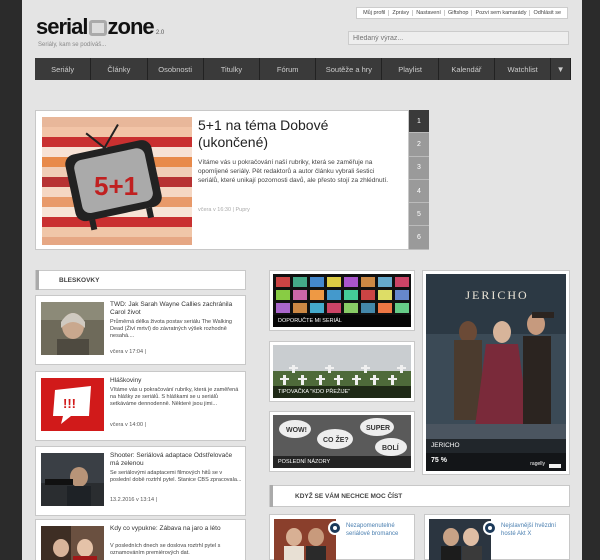  What do you see at coordinates (458, 38) in the screenshot?
I see `search-input` at bounding box center [458, 38].